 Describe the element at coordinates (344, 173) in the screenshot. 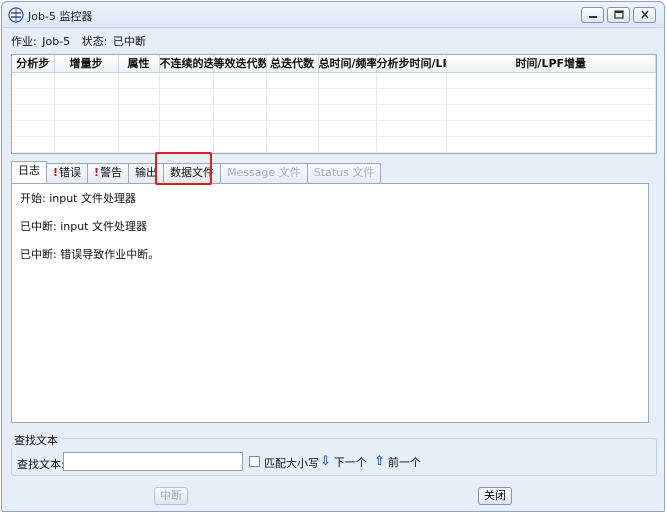

I see `tab-status-file: Status 文件` at that location.